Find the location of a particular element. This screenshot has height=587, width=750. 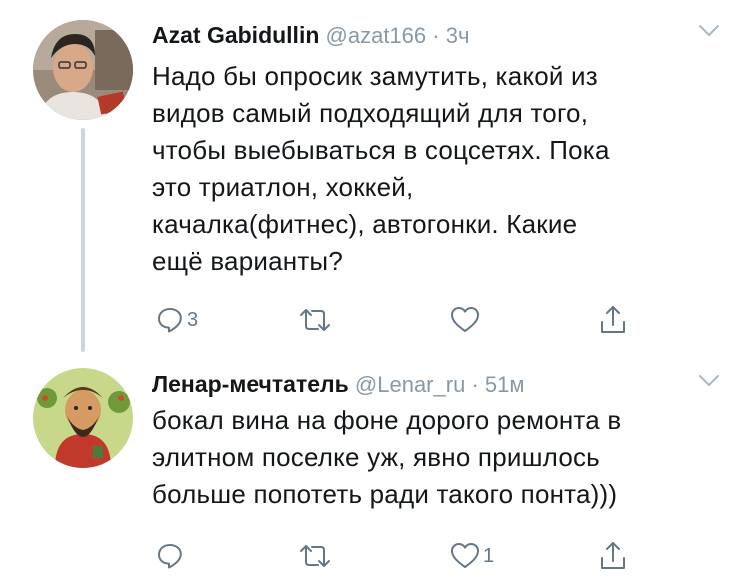

reply-button: 3 is located at coordinates (177, 320).